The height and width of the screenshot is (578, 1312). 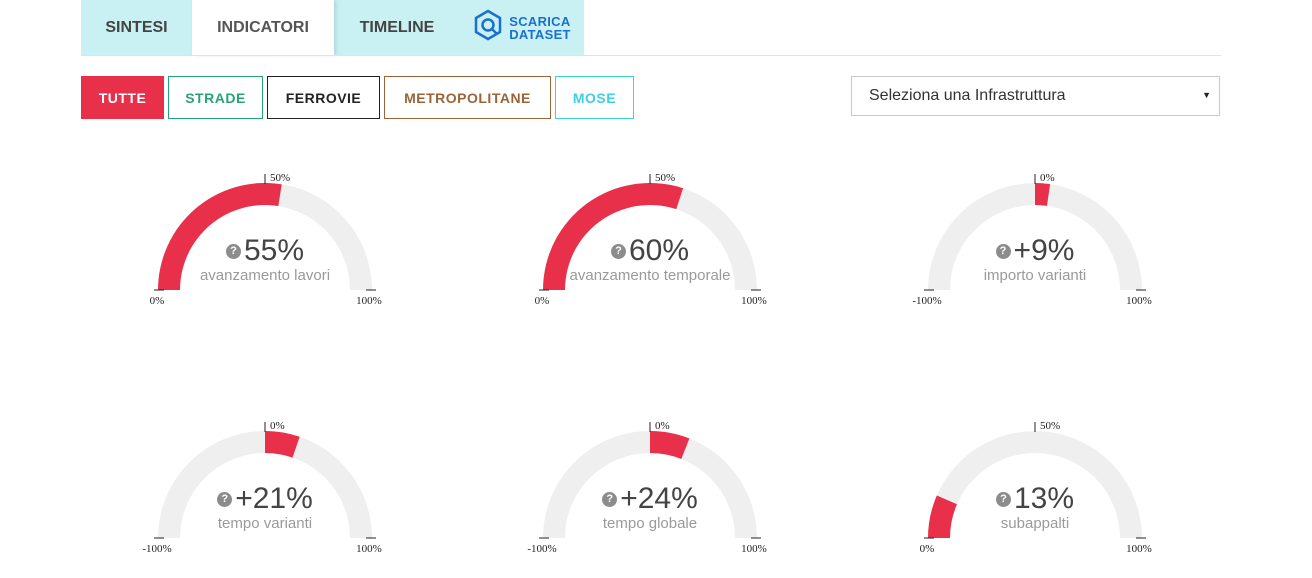 What do you see at coordinates (659, 250) in the screenshot?
I see `gauge-value: 60%` at bounding box center [659, 250].